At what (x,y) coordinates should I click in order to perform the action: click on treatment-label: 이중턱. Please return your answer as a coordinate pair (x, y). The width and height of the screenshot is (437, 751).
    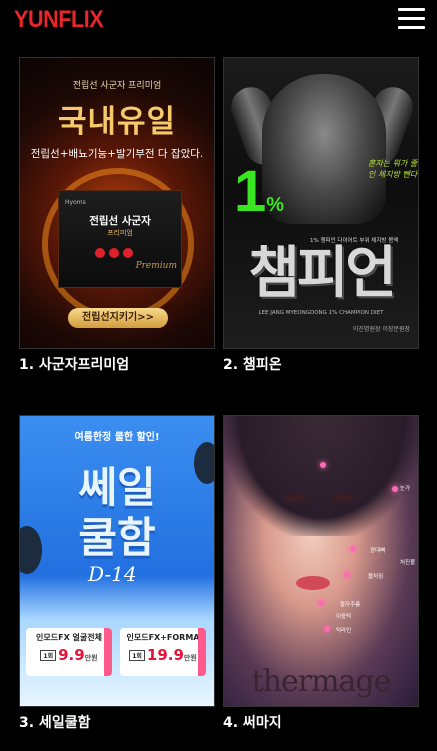
    Looking at the image, I should click on (344, 617).